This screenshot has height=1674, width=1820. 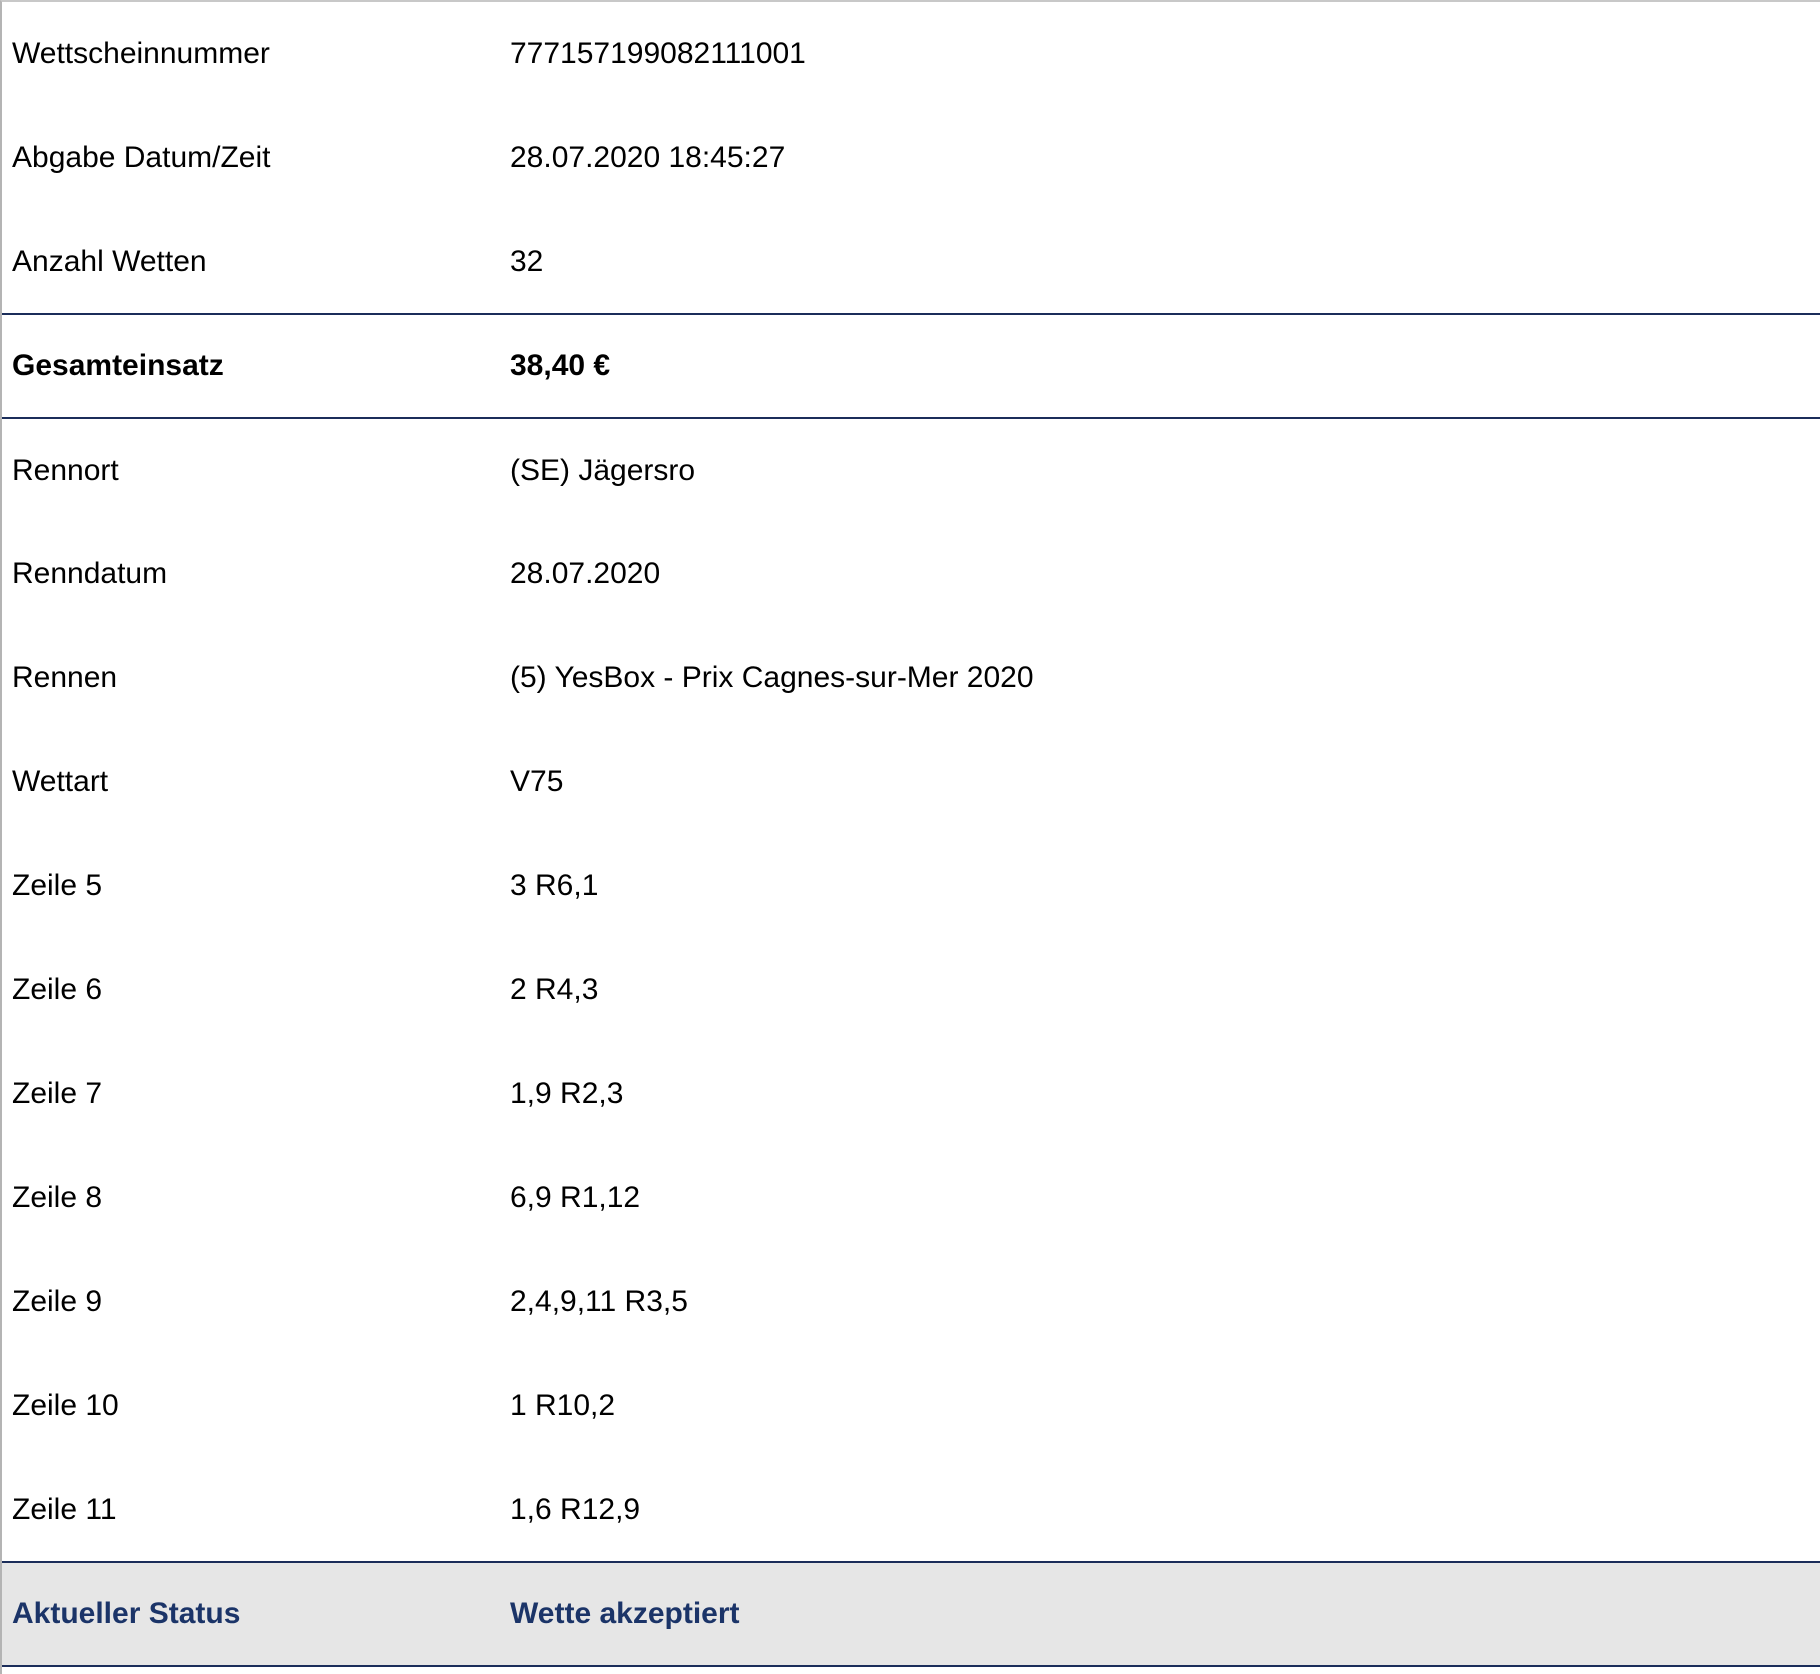 What do you see at coordinates (911, 886) in the screenshot?
I see `line-5-row: Zeile 5 3 R6,1` at bounding box center [911, 886].